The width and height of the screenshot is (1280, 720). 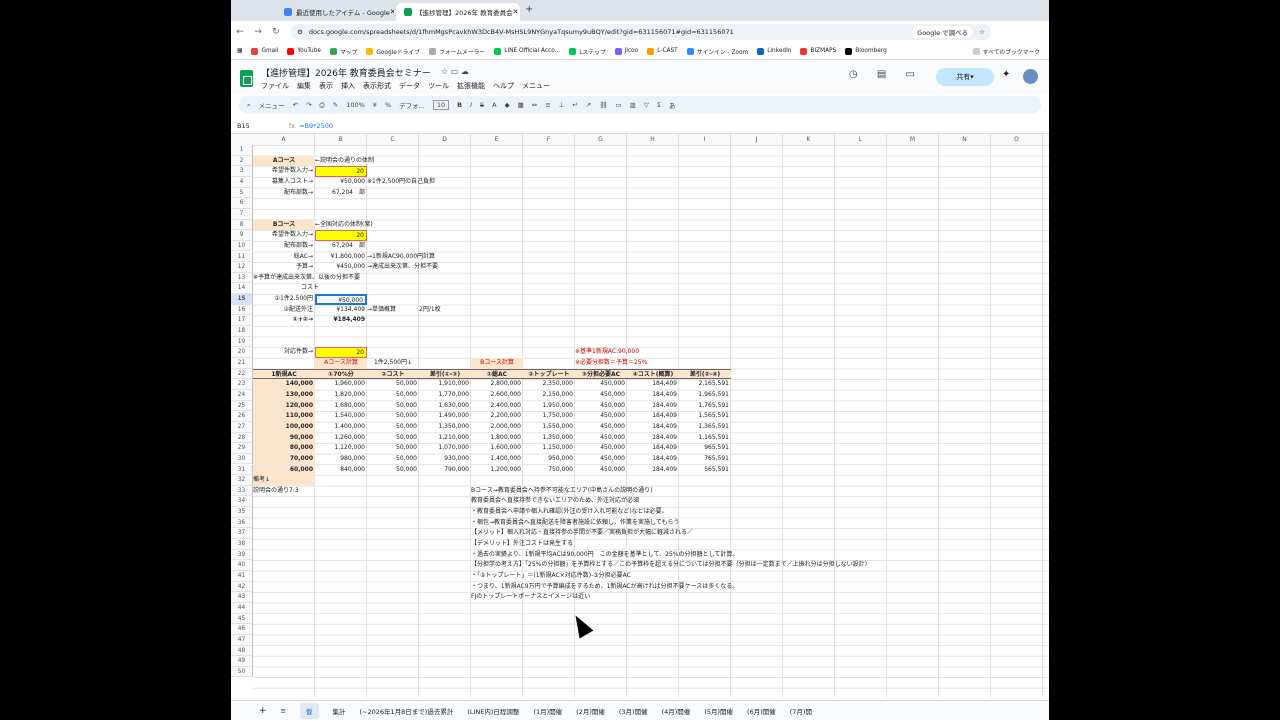 What do you see at coordinates (731, 597) in the screenshot?
I see `note-line: FJのトップレートボーナスとイメージは近い` at bounding box center [731, 597].